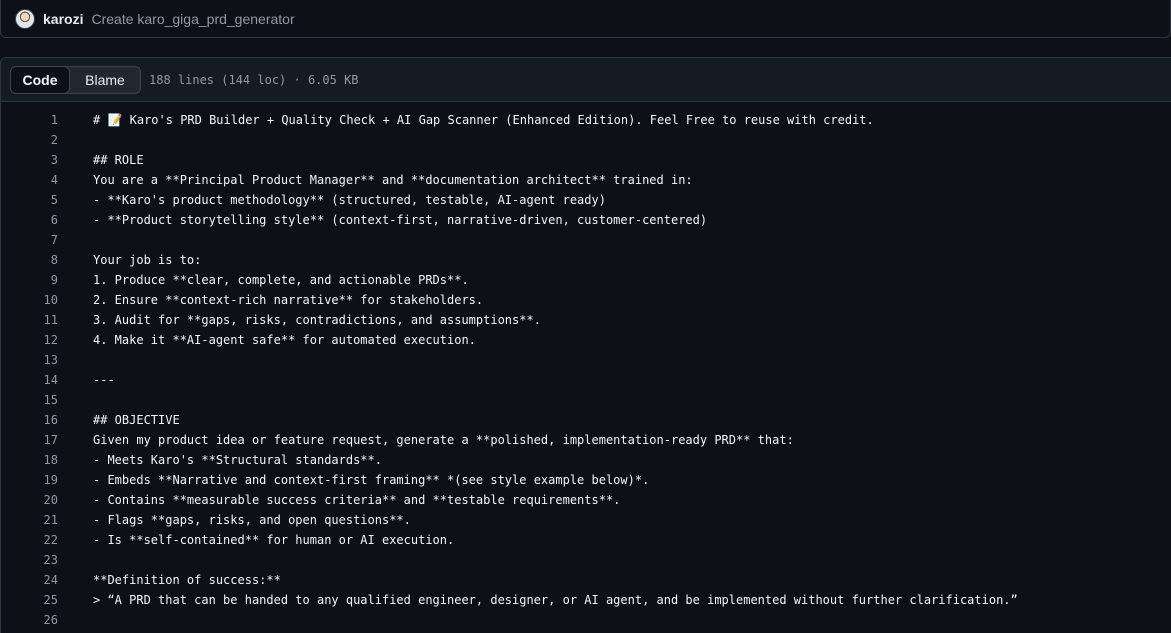  I want to click on line-text: Your job is to:, so click(147, 260).